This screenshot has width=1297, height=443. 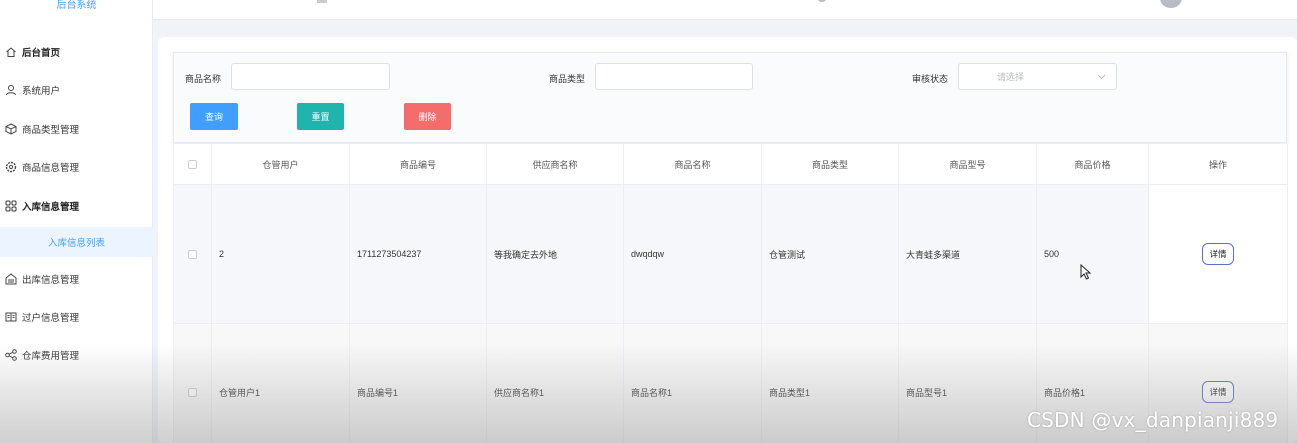 I want to click on sidebar-item-goods-info: 商品信息管理, so click(x=76, y=167).